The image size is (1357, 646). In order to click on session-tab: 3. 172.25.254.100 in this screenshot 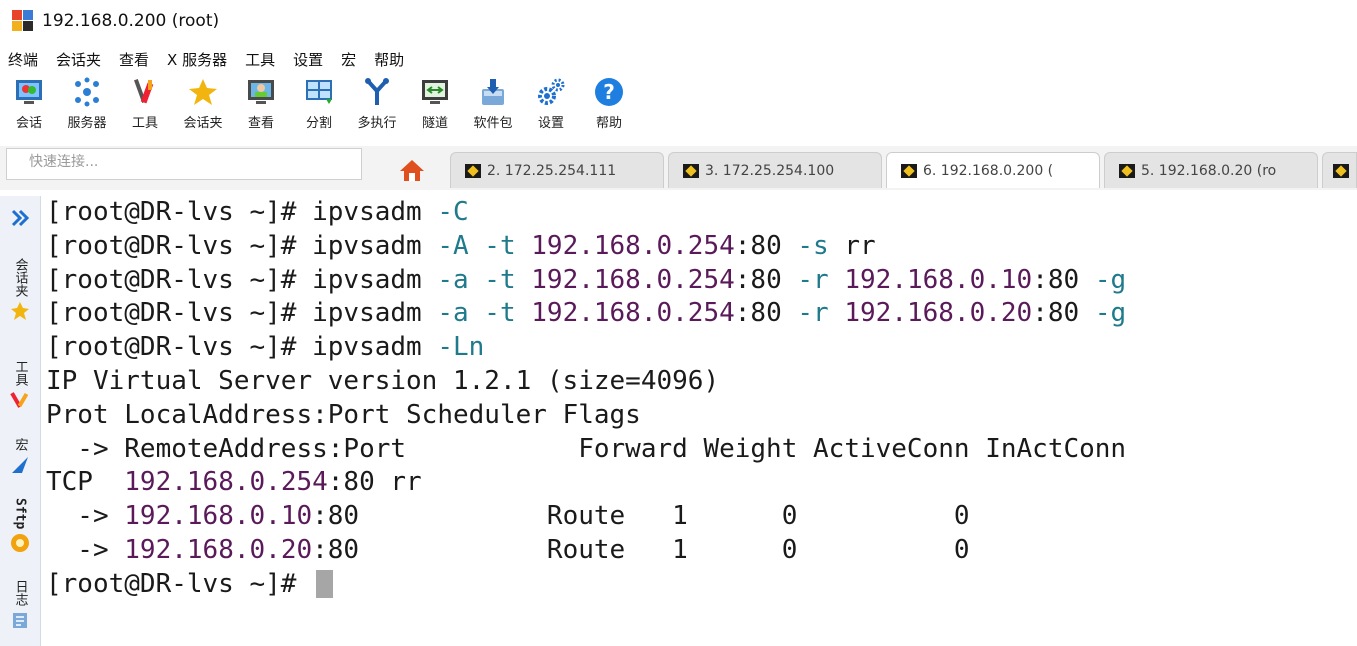, I will do `click(775, 170)`.